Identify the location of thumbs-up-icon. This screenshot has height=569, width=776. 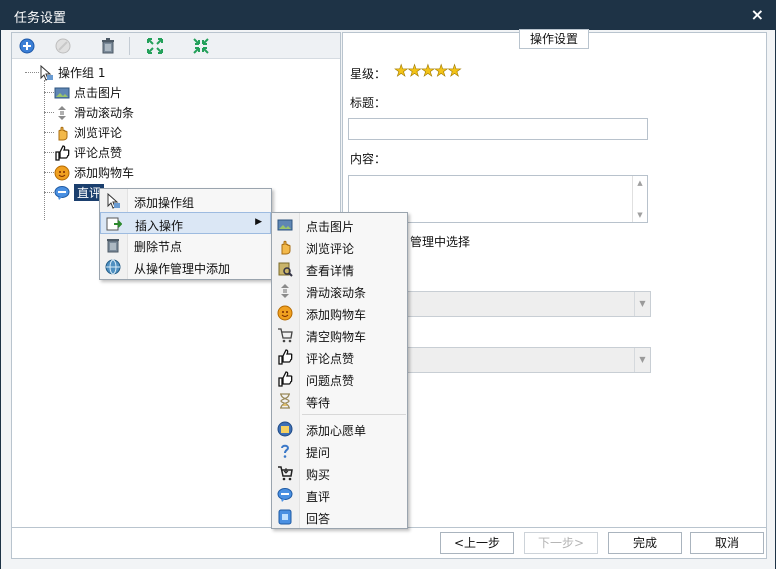
(62, 152).